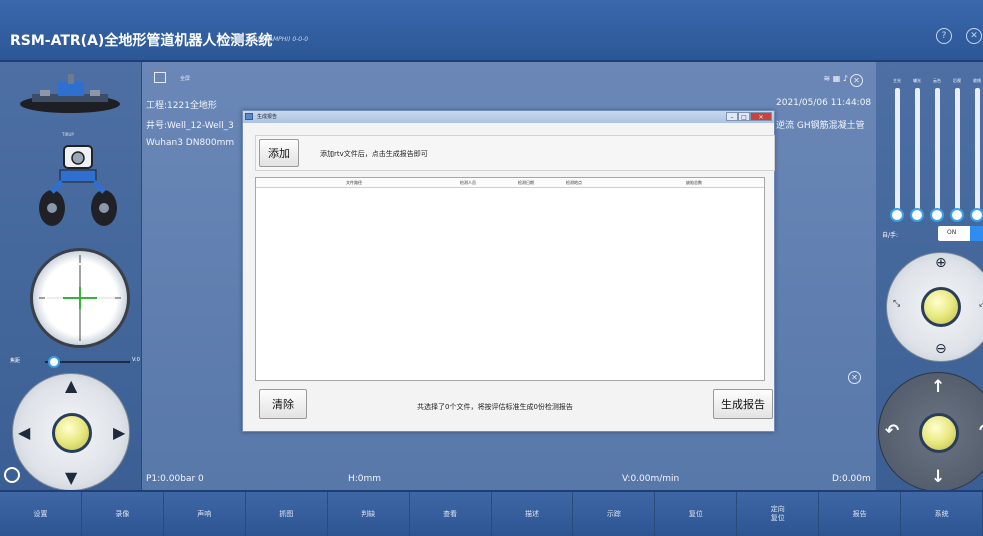  Describe the element at coordinates (15, 361) in the screenshot. I see `focus-label: 焦距` at that location.